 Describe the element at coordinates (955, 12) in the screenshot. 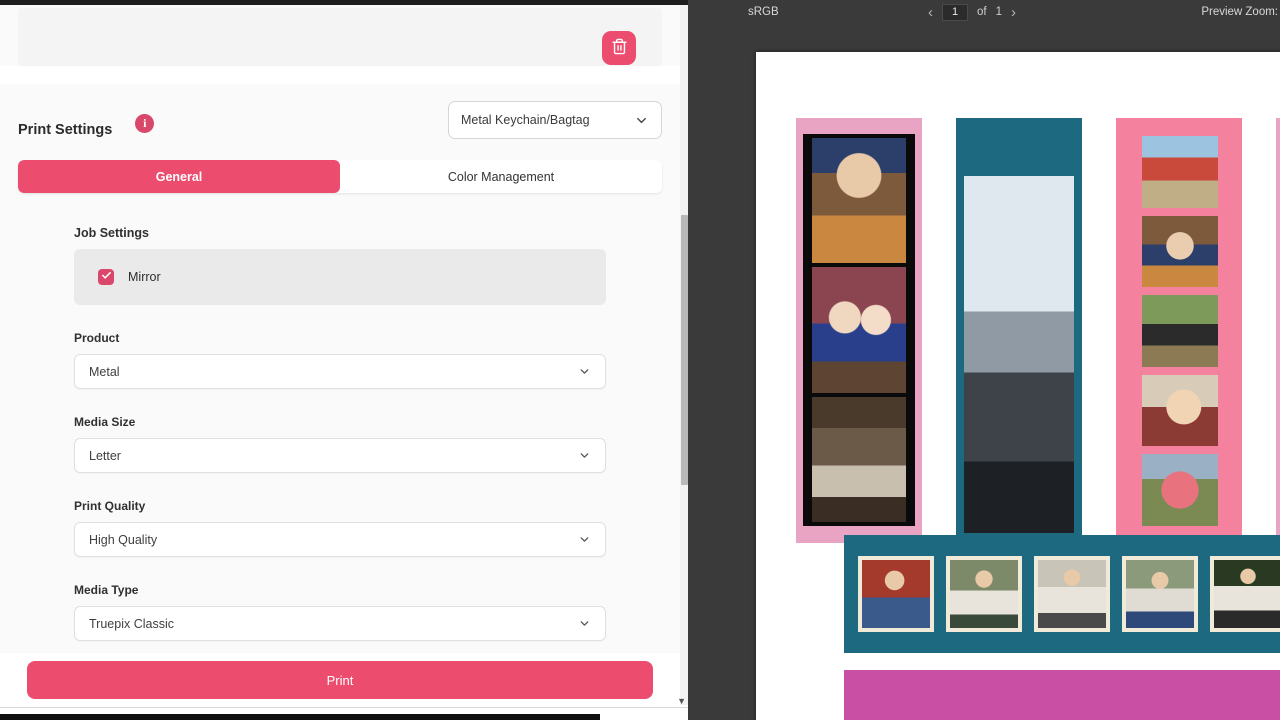

I see `page-number-input: 1` at that location.